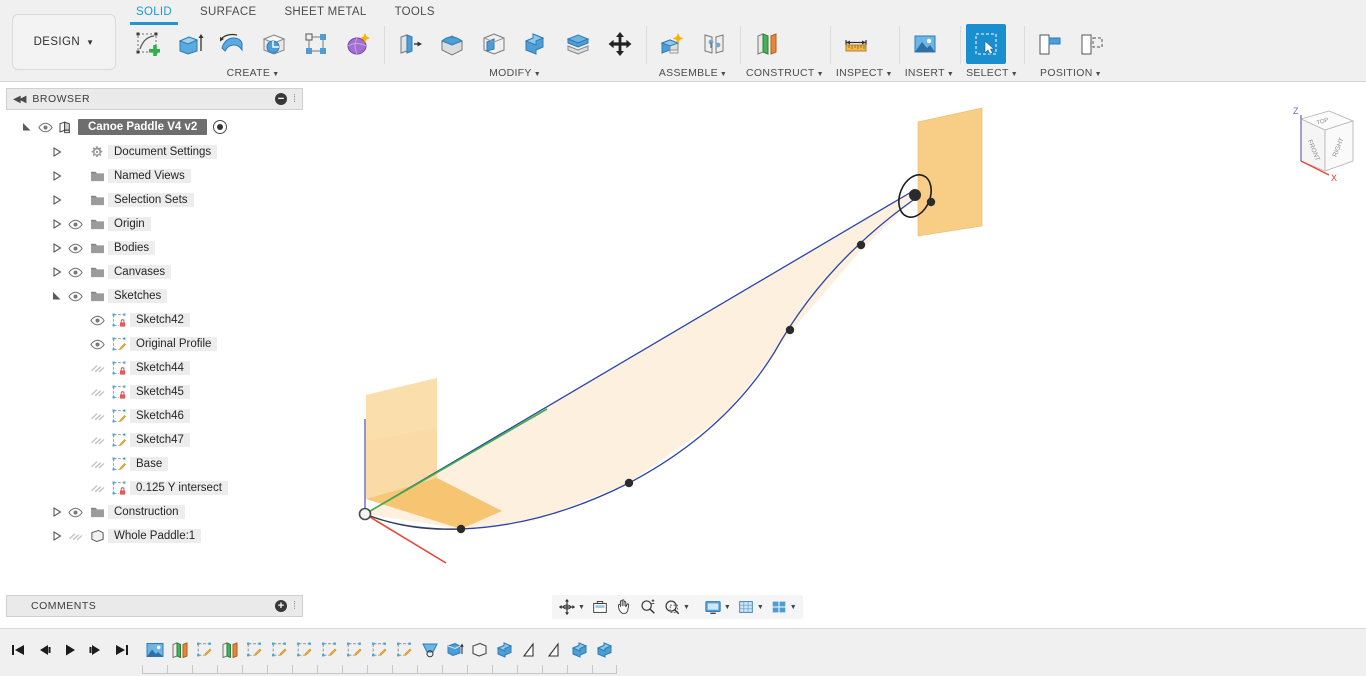 The image size is (1366, 676). What do you see at coordinates (18, 650) in the screenshot?
I see `go-to-beginning-icon` at bounding box center [18, 650].